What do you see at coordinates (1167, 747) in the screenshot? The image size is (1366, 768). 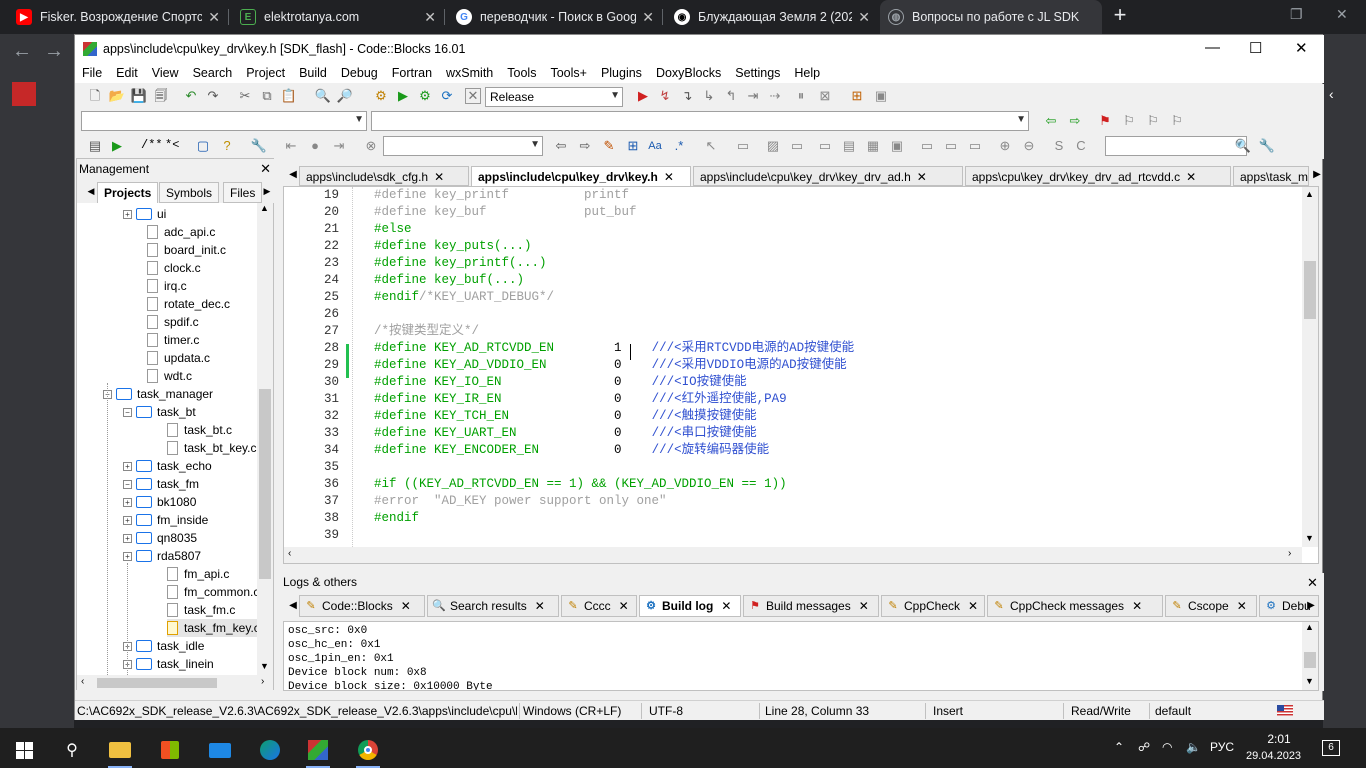 I see `tray-wifi-icon: ◠` at bounding box center [1167, 747].